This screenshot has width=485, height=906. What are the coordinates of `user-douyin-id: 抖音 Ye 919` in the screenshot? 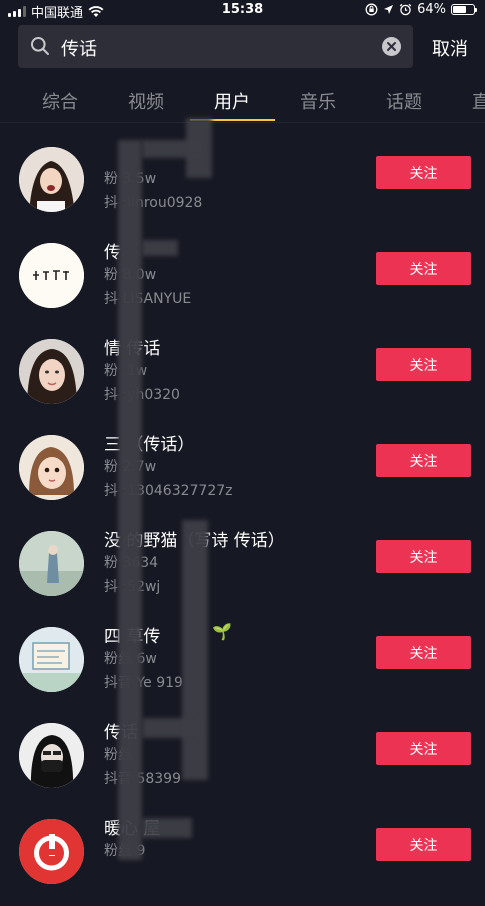 It's located at (143, 683).